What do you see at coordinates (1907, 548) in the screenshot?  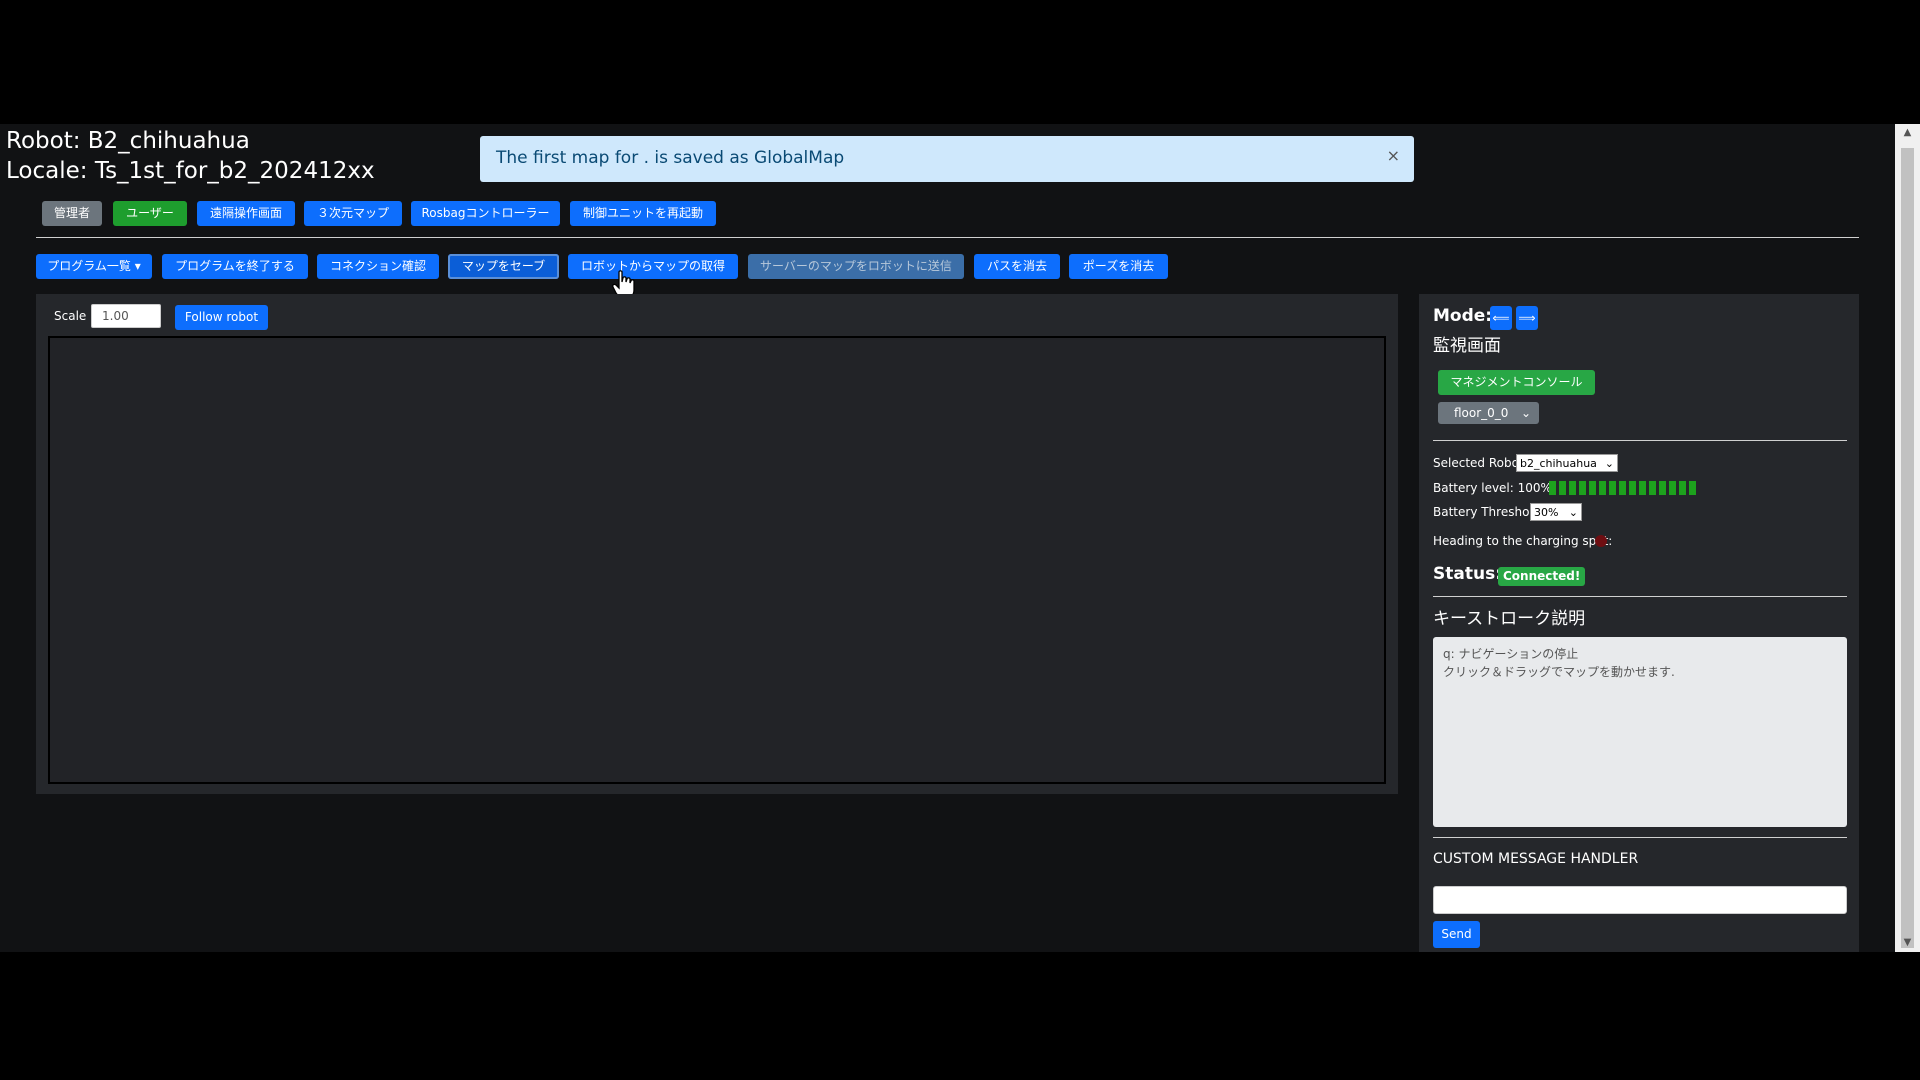 I see `scroll-thumb` at bounding box center [1907, 548].